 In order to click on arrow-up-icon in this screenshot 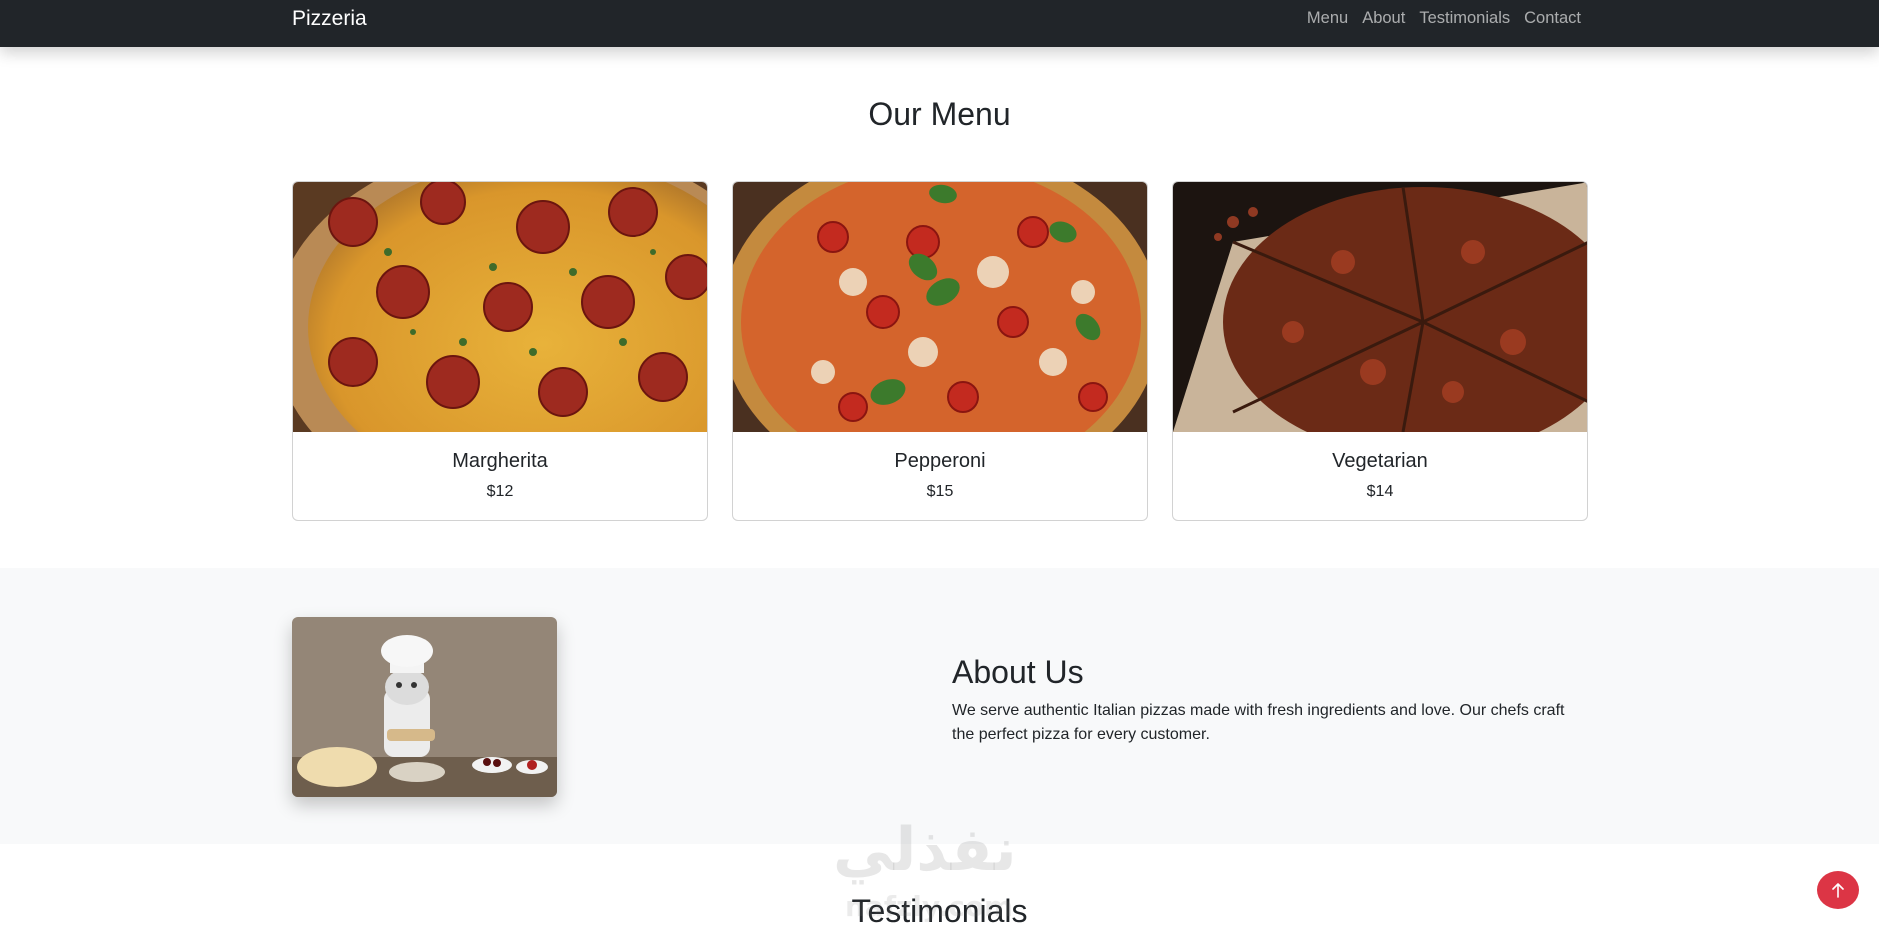, I will do `click(1838, 890)`.